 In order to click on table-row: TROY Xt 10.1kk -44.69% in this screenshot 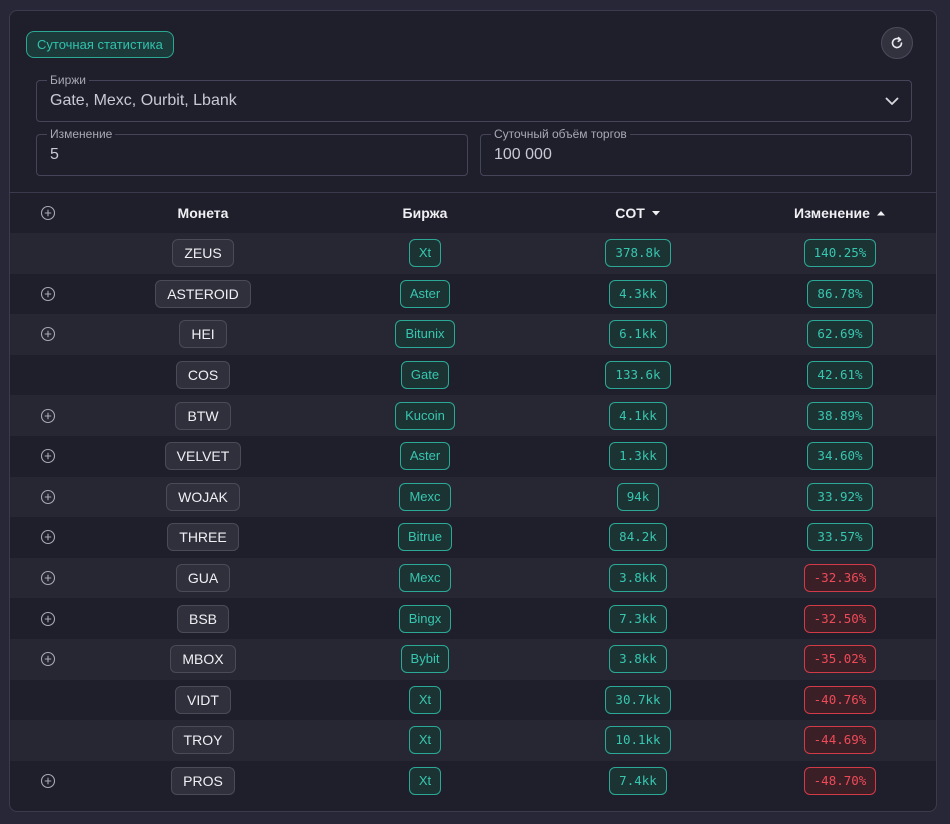, I will do `click(473, 740)`.